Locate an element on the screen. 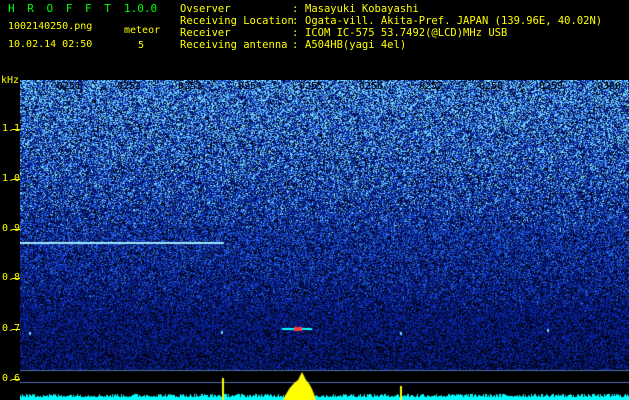  time-tick-label: 0256 is located at coordinates (371, 86).